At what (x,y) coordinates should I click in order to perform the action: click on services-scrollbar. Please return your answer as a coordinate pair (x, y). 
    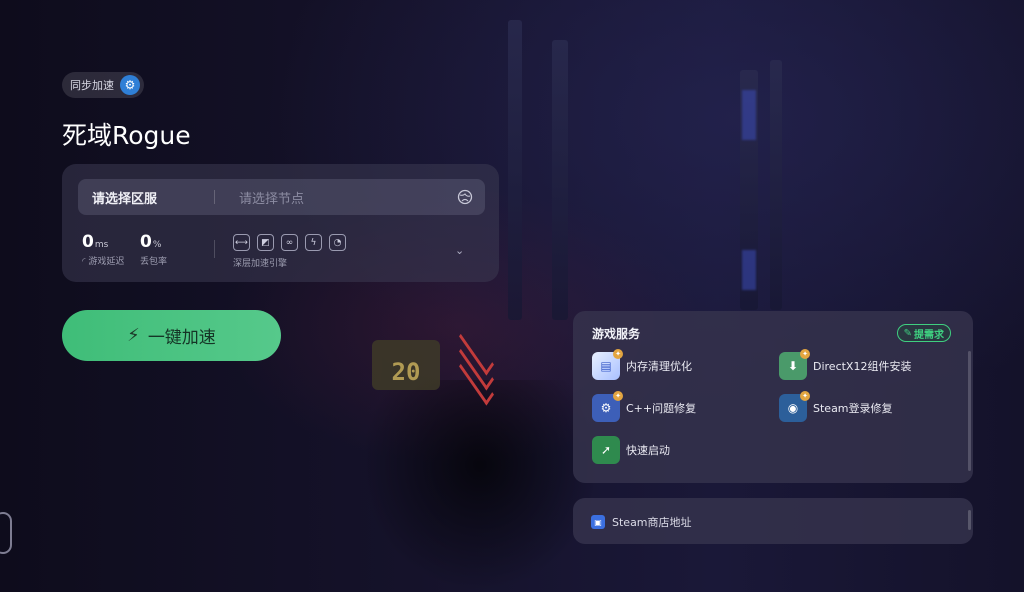
    Looking at the image, I should click on (969, 411).